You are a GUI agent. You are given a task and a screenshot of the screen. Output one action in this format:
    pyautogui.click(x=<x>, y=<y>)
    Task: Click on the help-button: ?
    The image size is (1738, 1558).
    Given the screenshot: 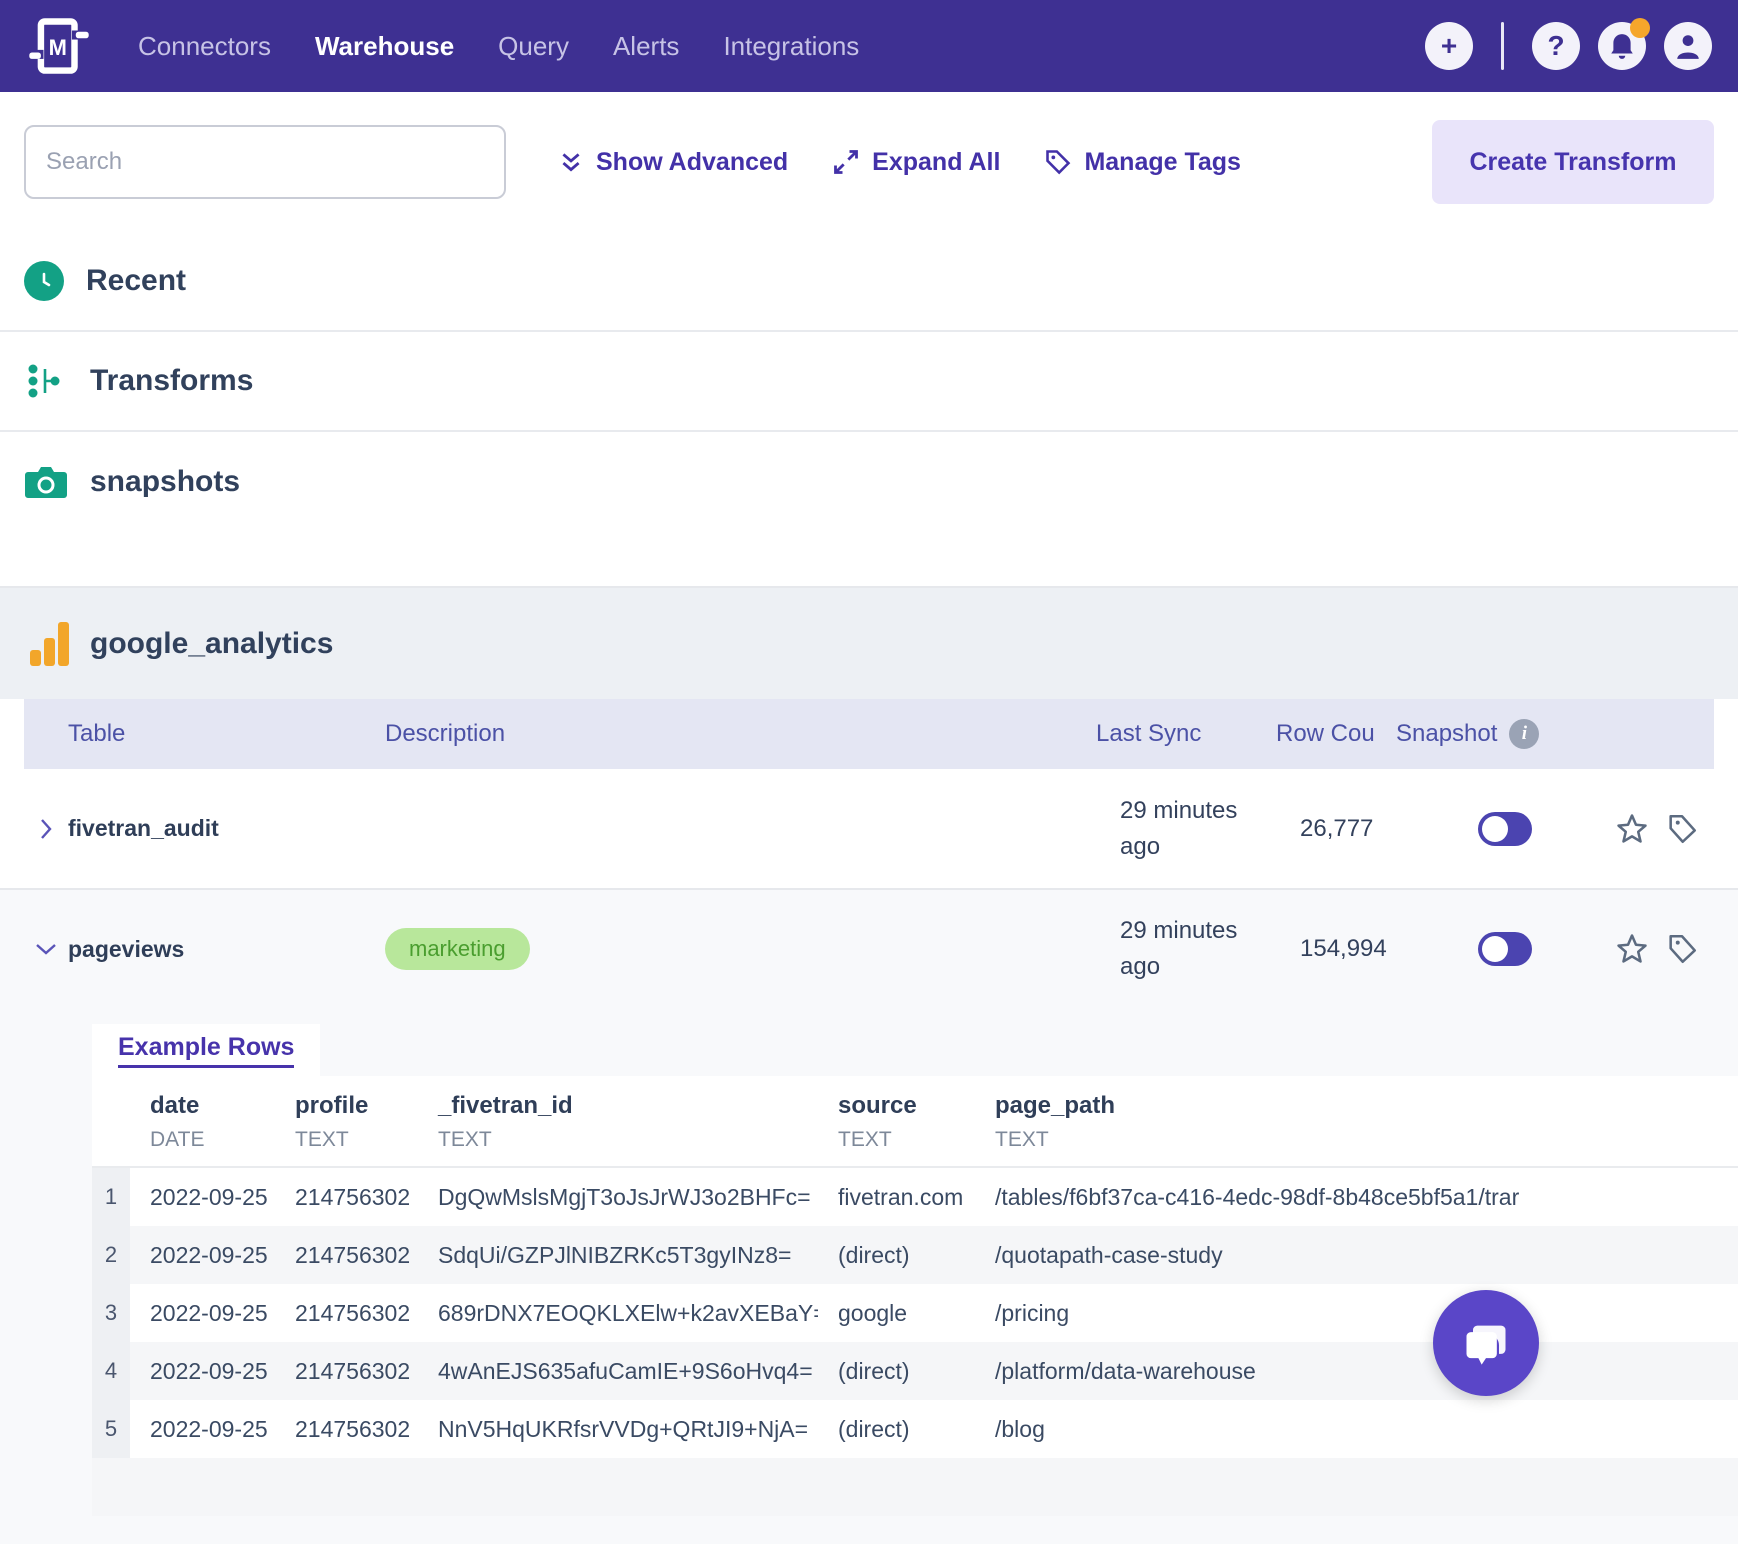 What is the action you would take?
    pyautogui.click(x=1556, y=46)
    